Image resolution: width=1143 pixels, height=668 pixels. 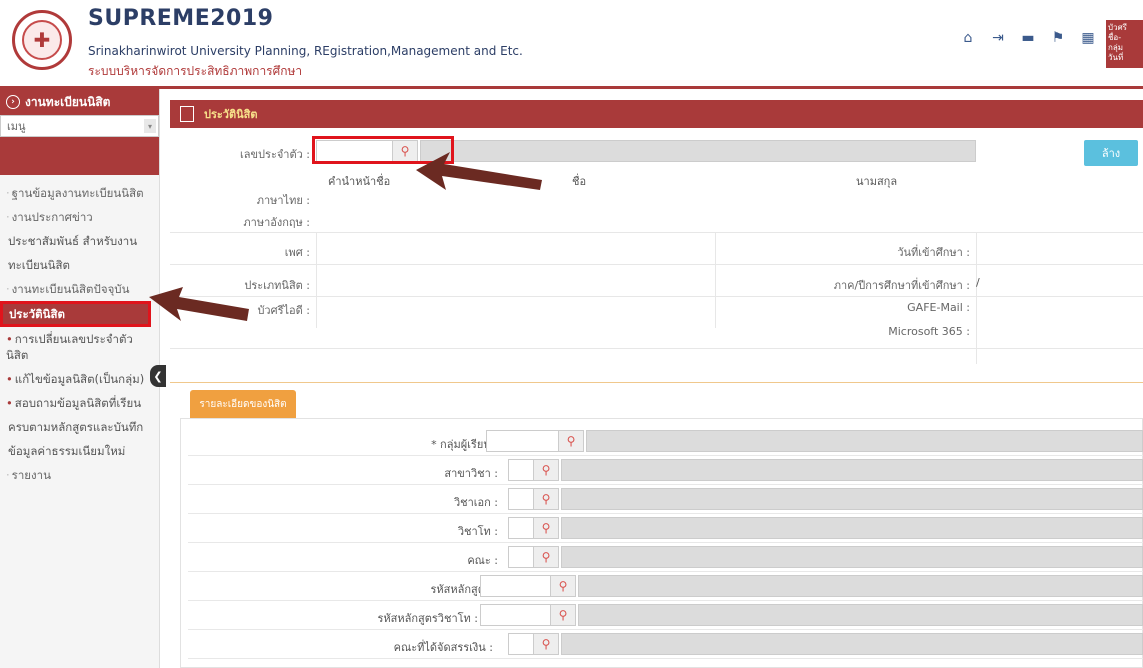 I want to click on major-display, so click(x=852, y=499).